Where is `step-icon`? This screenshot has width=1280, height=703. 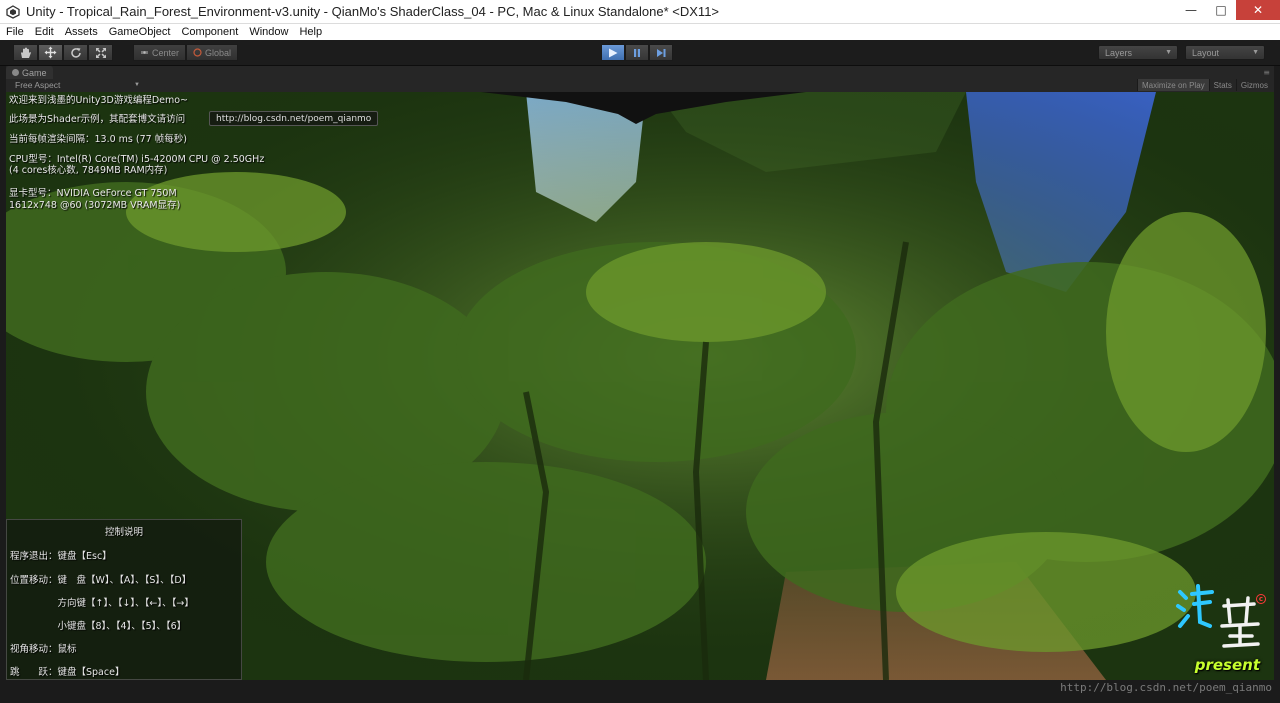
step-icon is located at coordinates (660, 52).